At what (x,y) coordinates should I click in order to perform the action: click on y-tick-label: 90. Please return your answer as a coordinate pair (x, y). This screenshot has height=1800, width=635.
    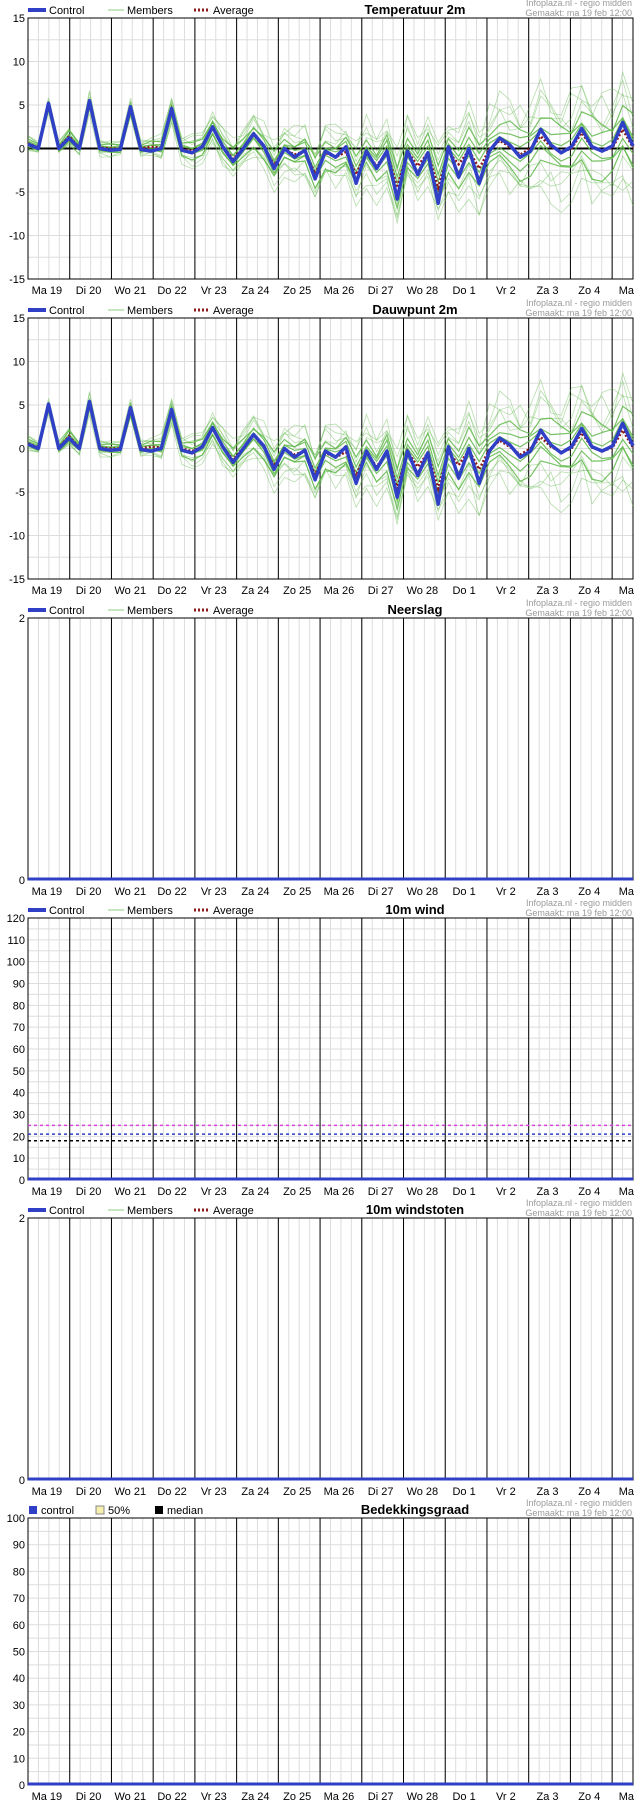
    Looking at the image, I should click on (19, 985).